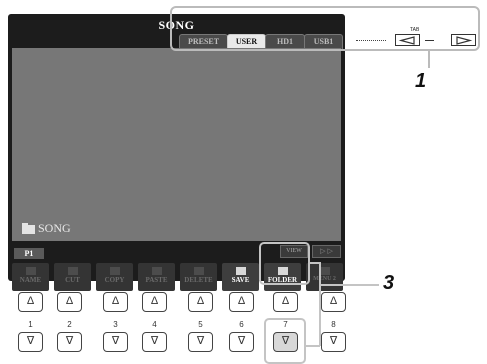 This screenshot has height=364, width=487. Describe the element at coordinates (371, 40) in the screenshot. I see `tab-leader-line` at that location.